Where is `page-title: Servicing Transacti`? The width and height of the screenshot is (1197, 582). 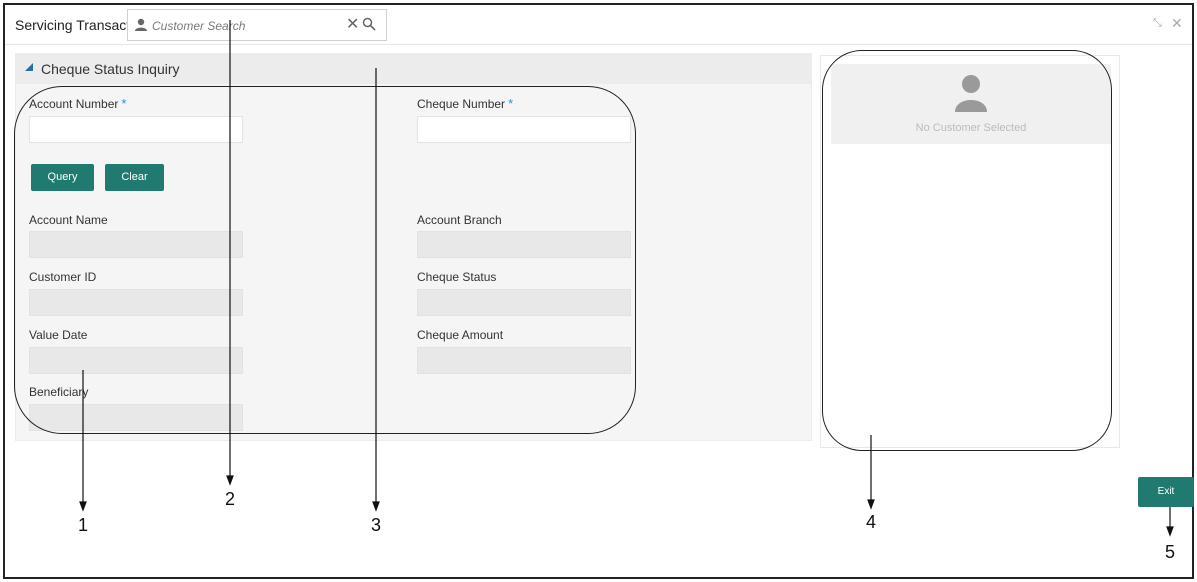
page-title: Servicing Transacti is located at coordinates (74, 25).